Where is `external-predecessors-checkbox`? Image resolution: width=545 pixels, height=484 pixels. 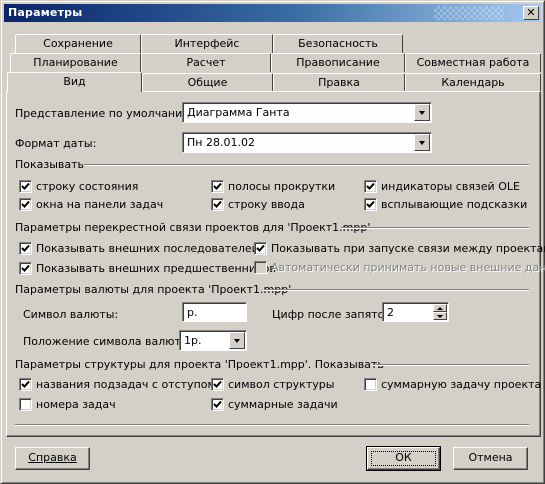
external-predecessors-checkbox is located at coordinates (25, 268).